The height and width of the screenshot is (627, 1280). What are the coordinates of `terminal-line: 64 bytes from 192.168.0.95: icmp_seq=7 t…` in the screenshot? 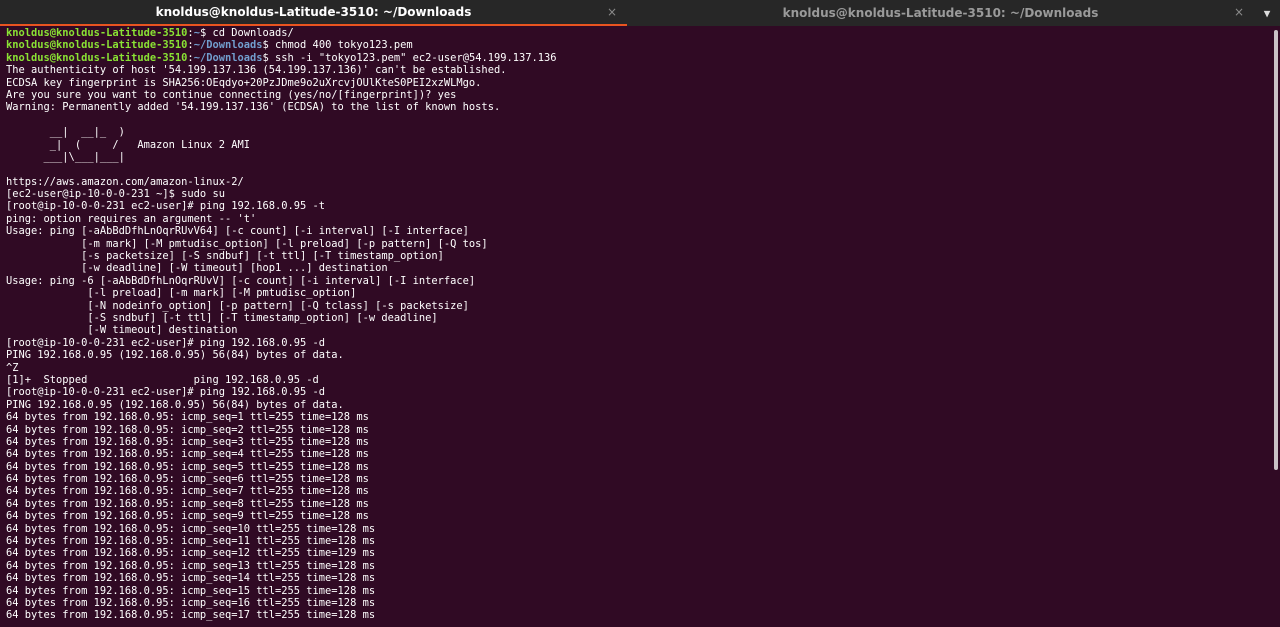 It's located at (638, 491).